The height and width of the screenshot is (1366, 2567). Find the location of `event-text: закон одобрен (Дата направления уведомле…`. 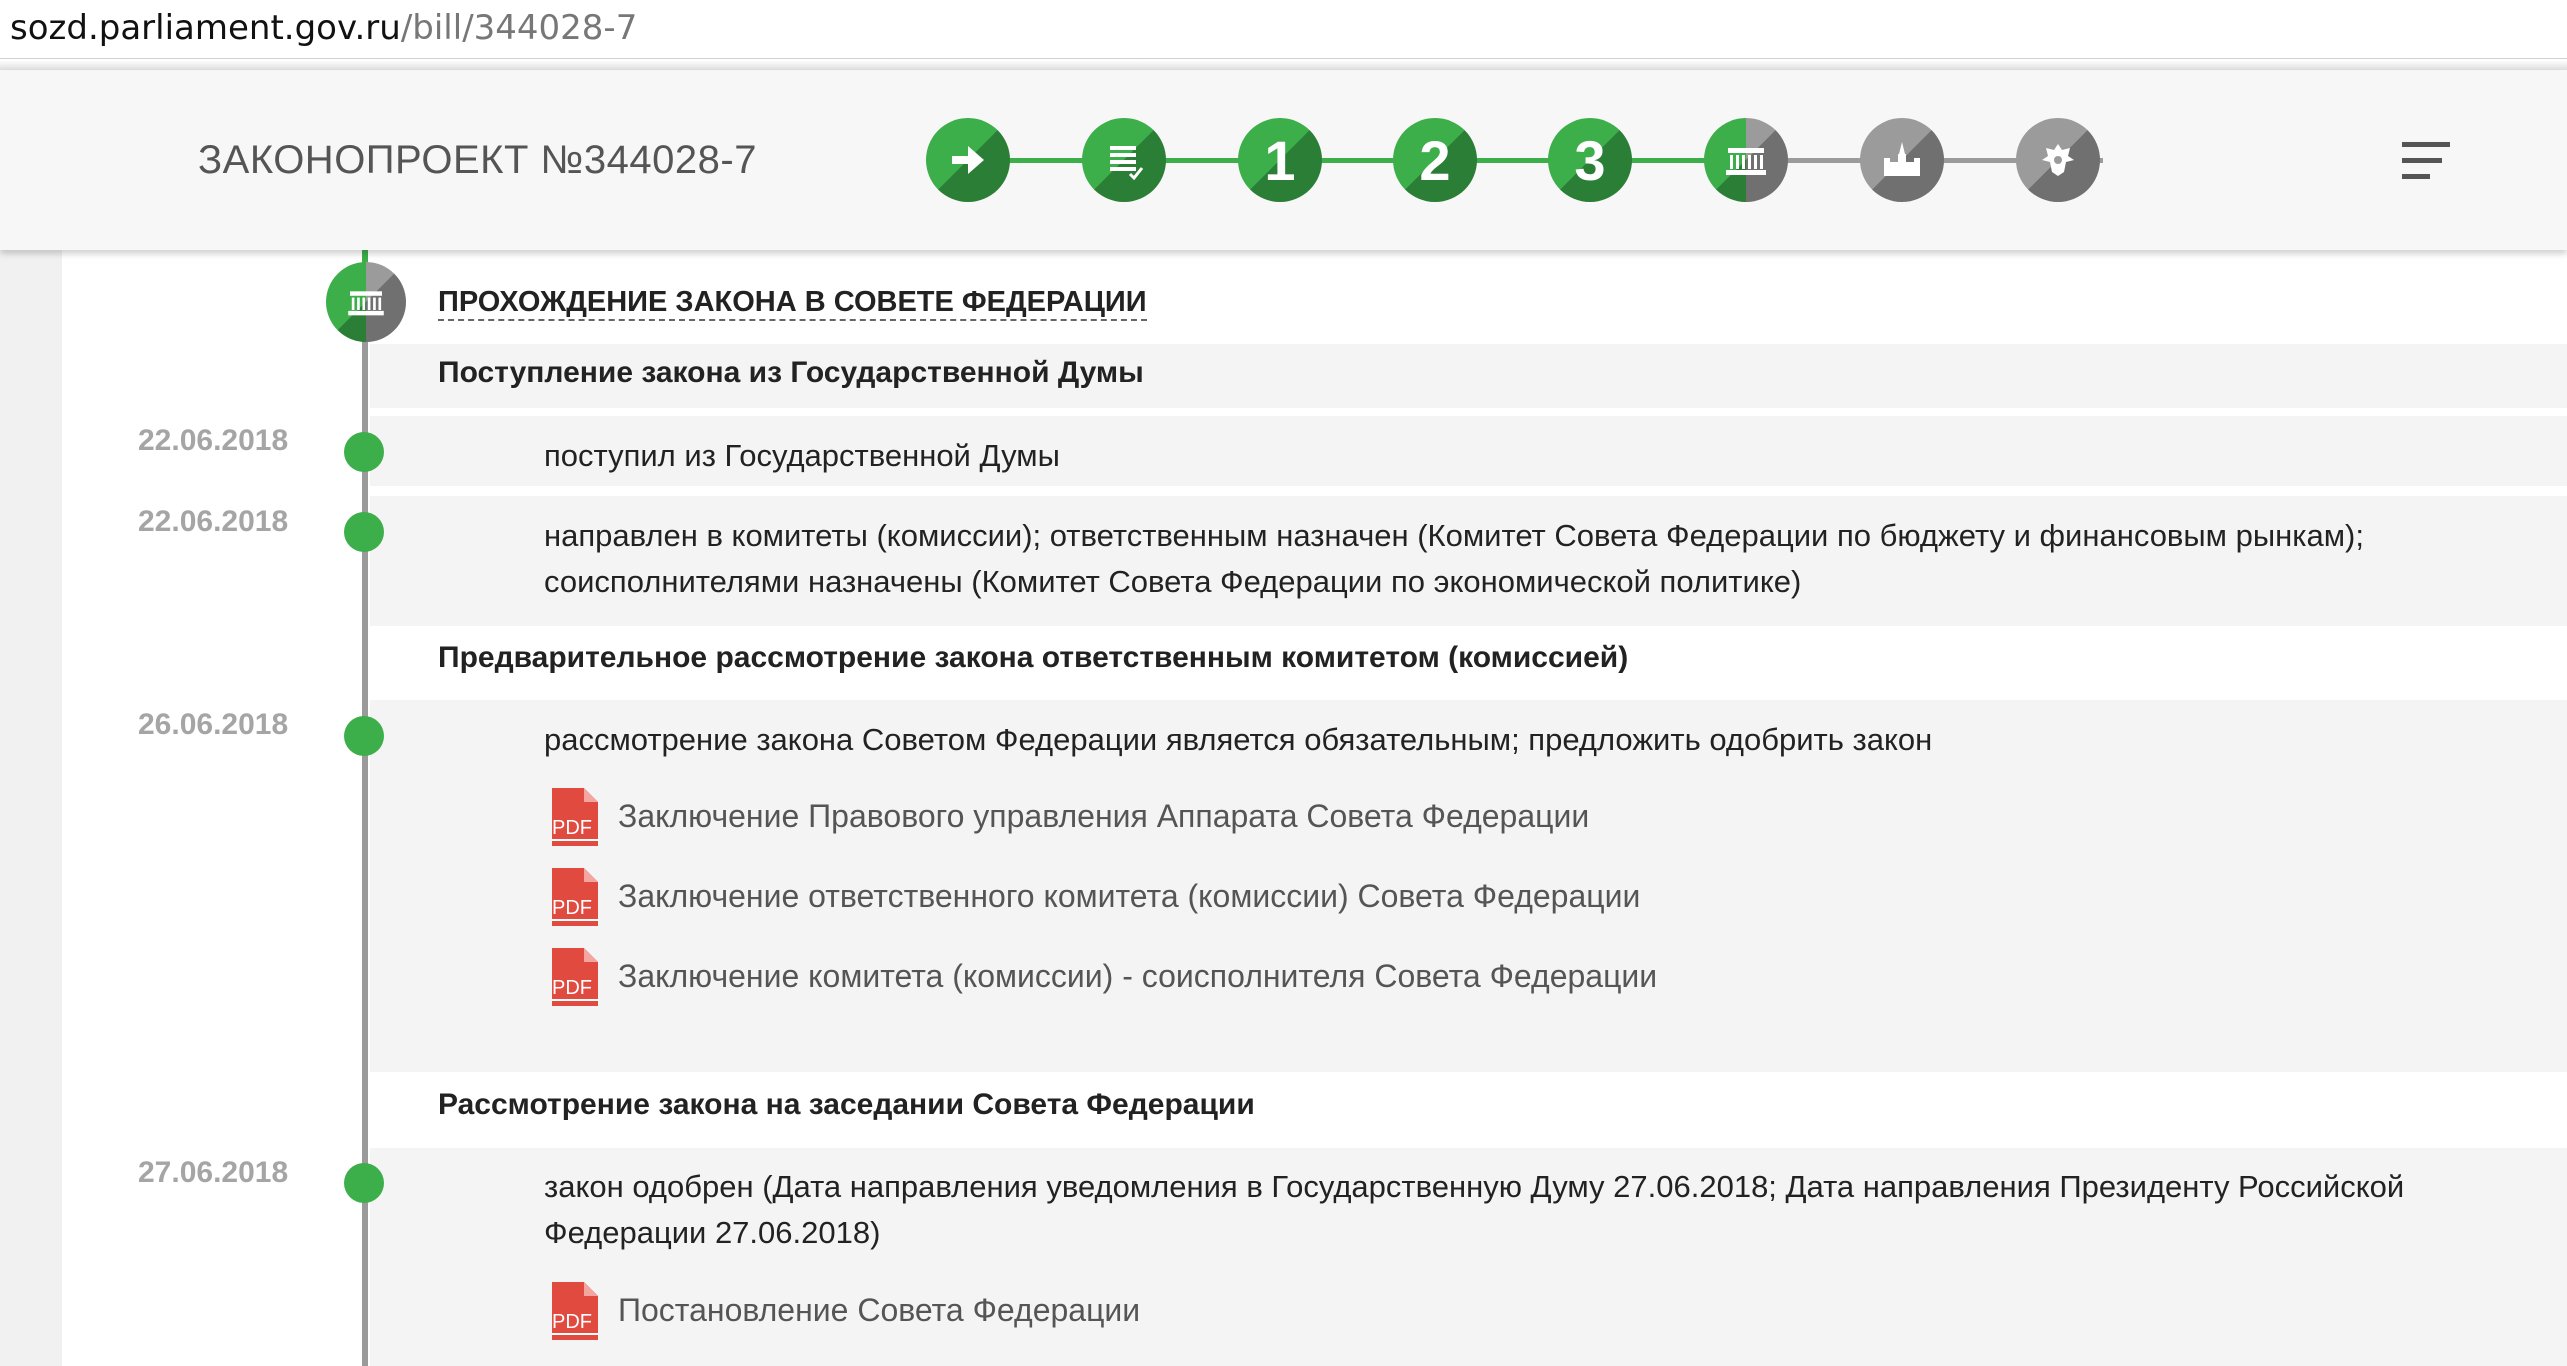

event-text: закон одобрен (Дата направления уведомле… is located at coordinates (1474, 1209).